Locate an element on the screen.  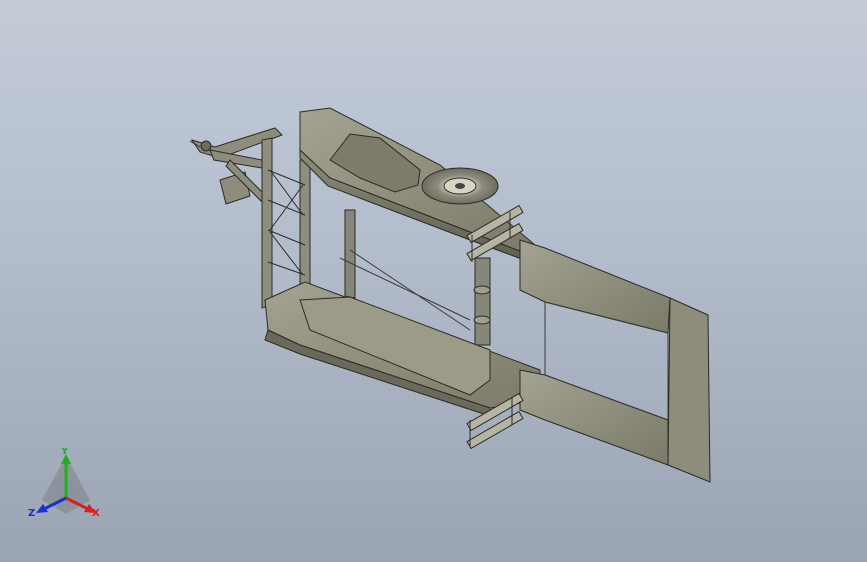
front-bed-tray is located at coordinates (402, 349).